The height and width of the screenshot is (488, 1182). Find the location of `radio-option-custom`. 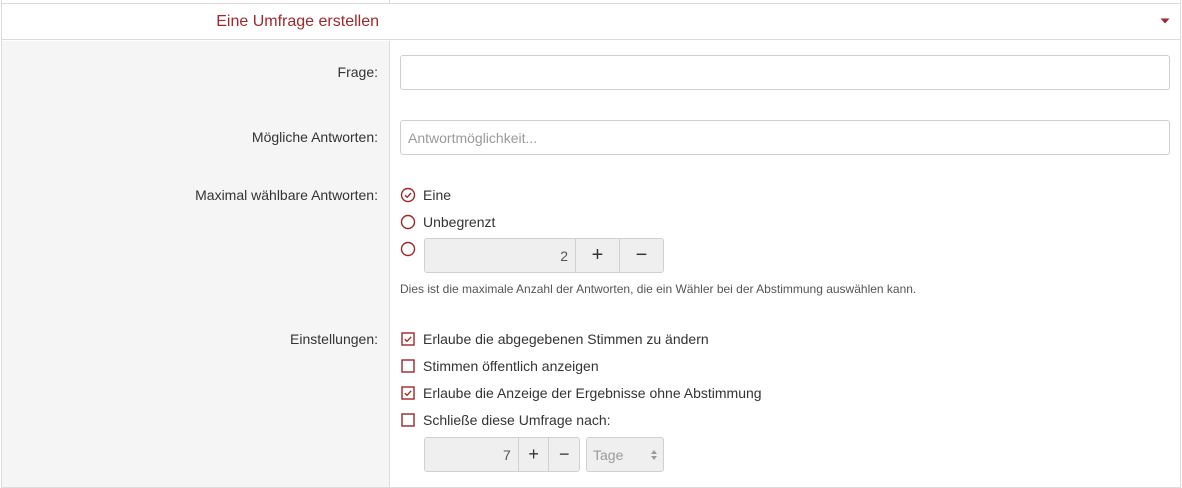

radio-option-custom is located at coordinates (411, 249).